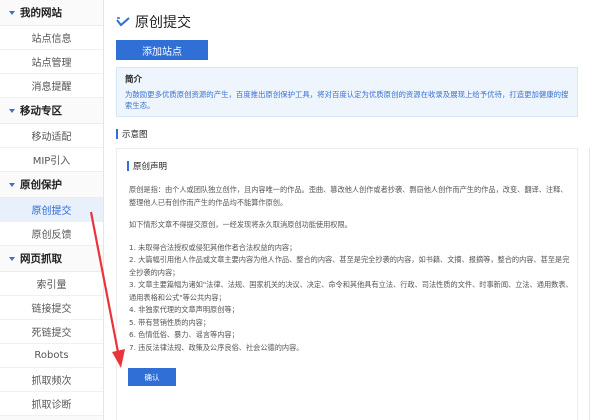 This screenshot has width=600, height=420. I want to click on add-site-button: 添加站点, so click(162, 50).